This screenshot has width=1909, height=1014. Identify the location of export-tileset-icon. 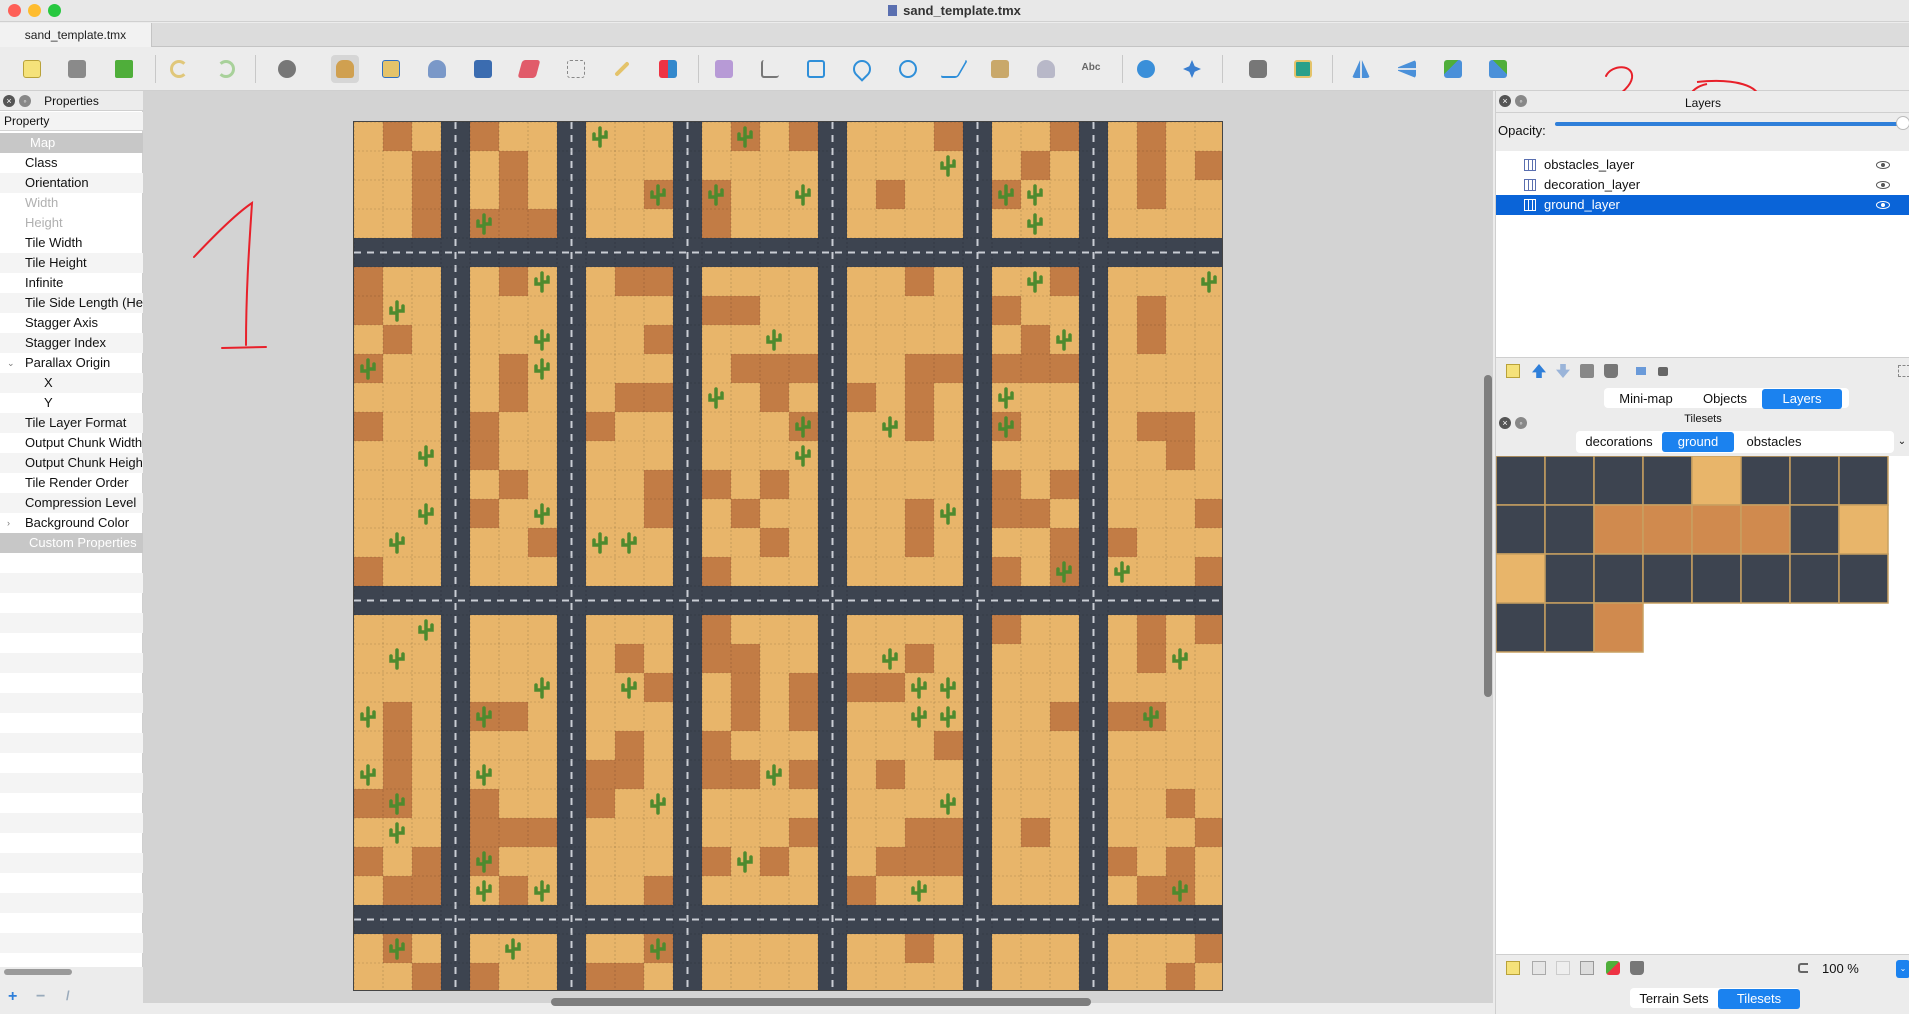
(1563, 968).